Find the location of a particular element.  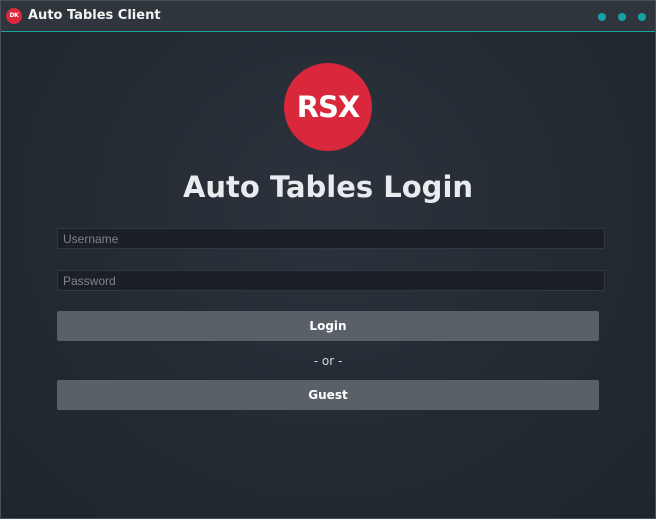

minimize-icon is located at coordinates (602, 17).